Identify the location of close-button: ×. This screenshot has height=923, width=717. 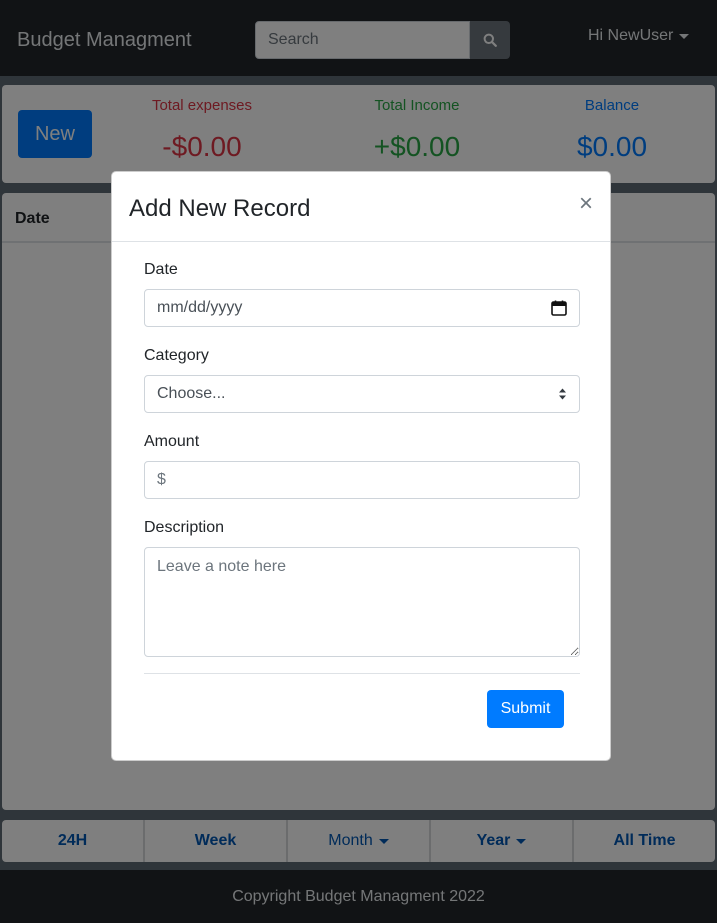
(586, 204).